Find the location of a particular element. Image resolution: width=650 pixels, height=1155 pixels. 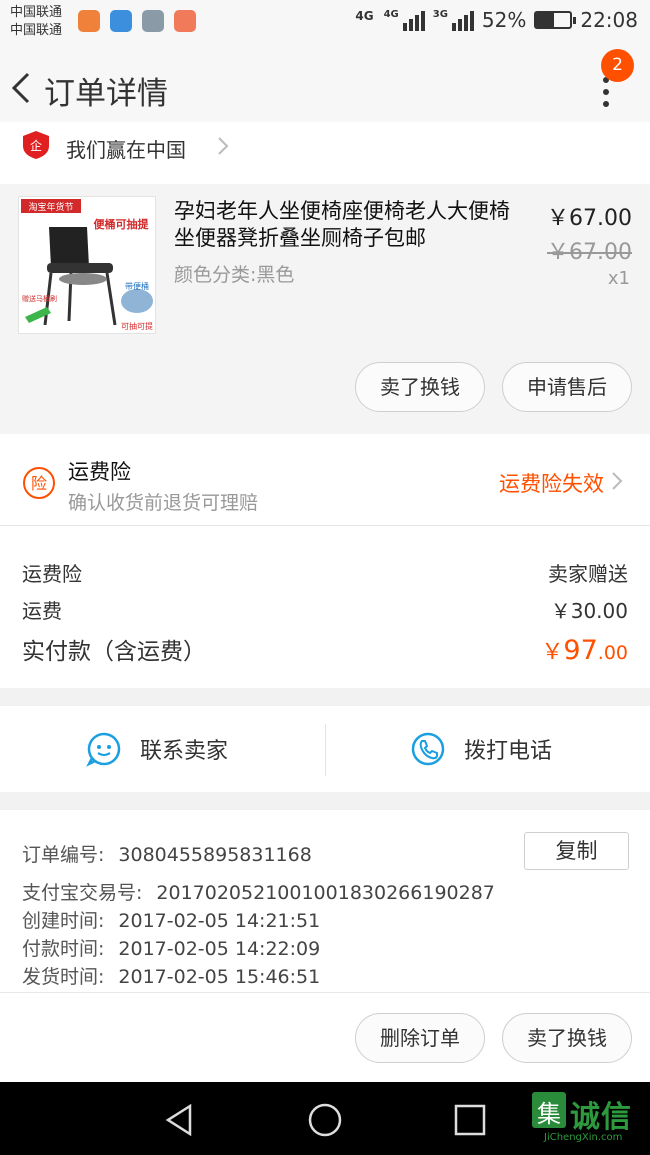

contact-divider is located at coordinates (325, 750).